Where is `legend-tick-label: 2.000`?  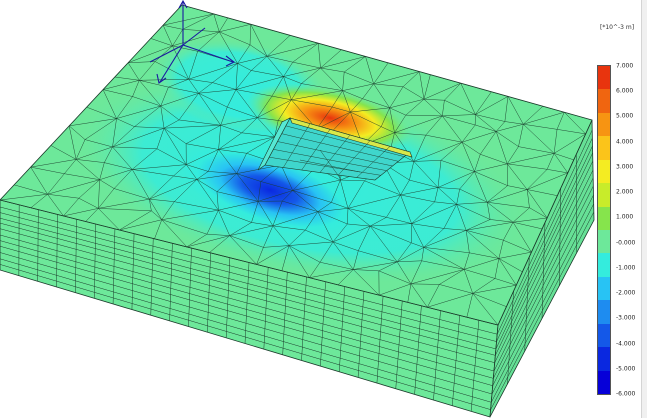 legend-tick-label: 2.000 is located at coordinates (625, 192).